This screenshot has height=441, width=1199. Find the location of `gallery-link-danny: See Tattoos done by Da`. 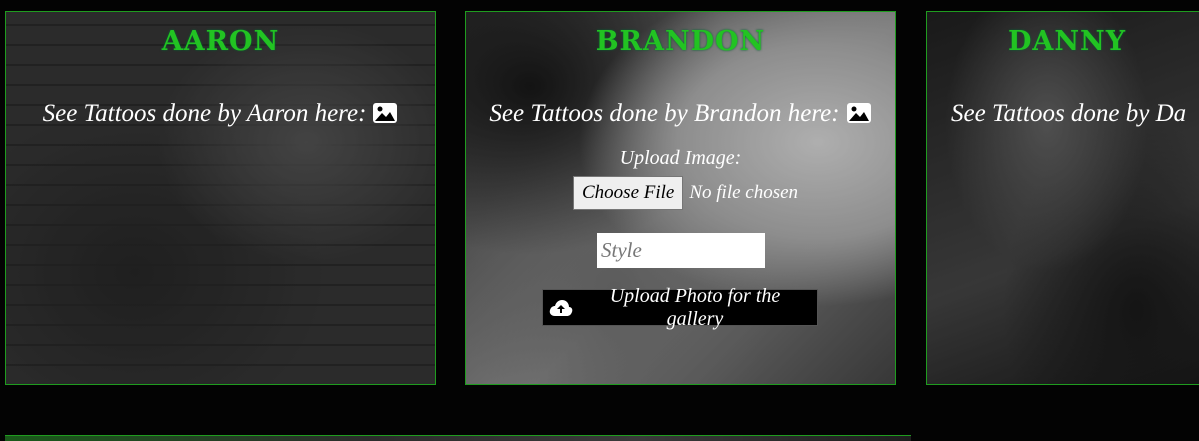

gallery-link-danny: See Tattoos done by Da is located at coordinates (1068, 114).